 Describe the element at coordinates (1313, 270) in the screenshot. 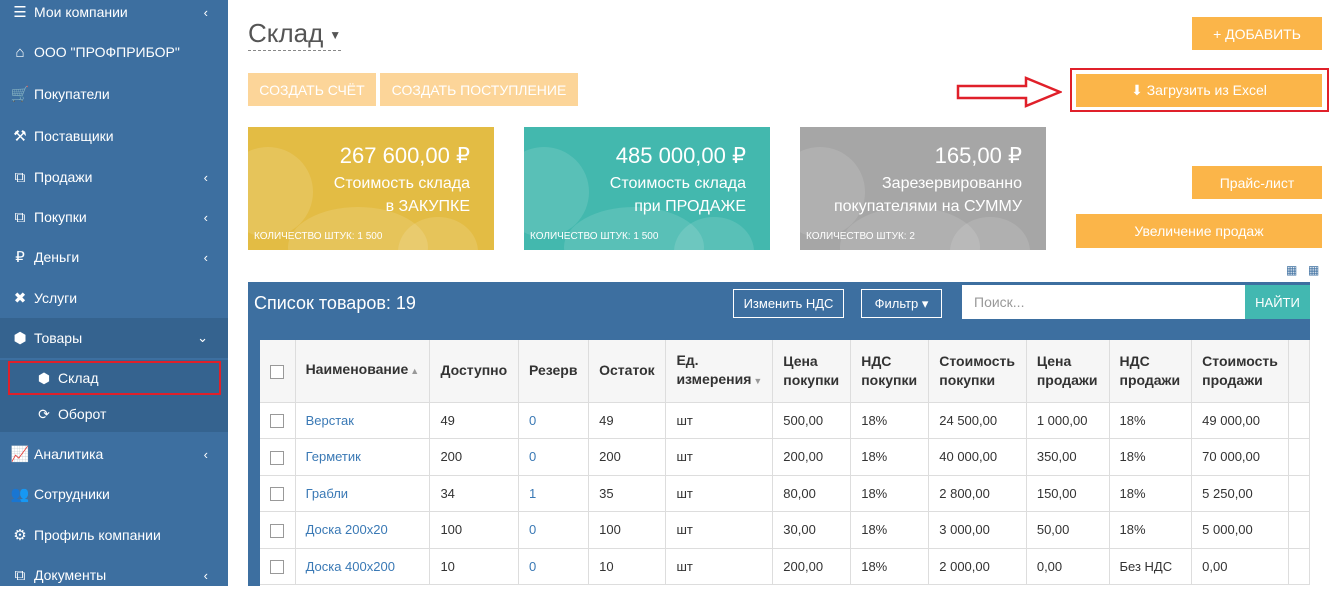

I see `grid-view-icon: ▦` at that location.